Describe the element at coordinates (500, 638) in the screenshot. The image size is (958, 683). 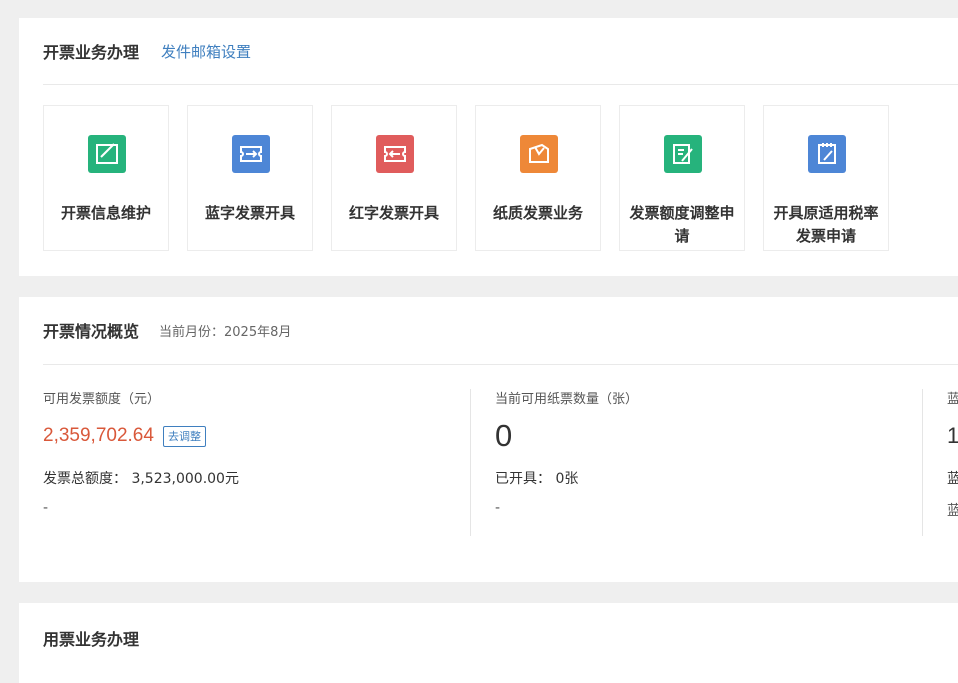
I see `ticket-usage-header: 用票业务办理` at that location.